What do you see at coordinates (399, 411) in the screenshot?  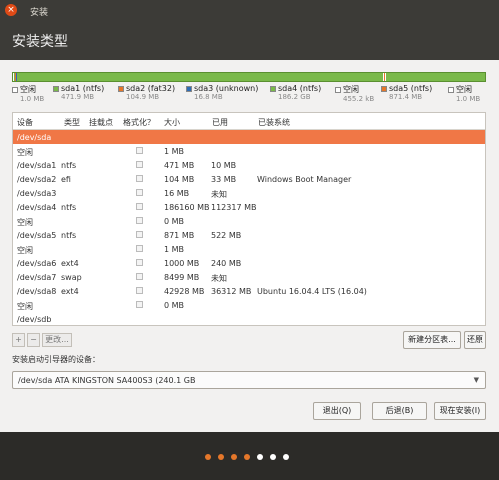 I see `back-button: 后退(B)` at bounding box center [399, 411].